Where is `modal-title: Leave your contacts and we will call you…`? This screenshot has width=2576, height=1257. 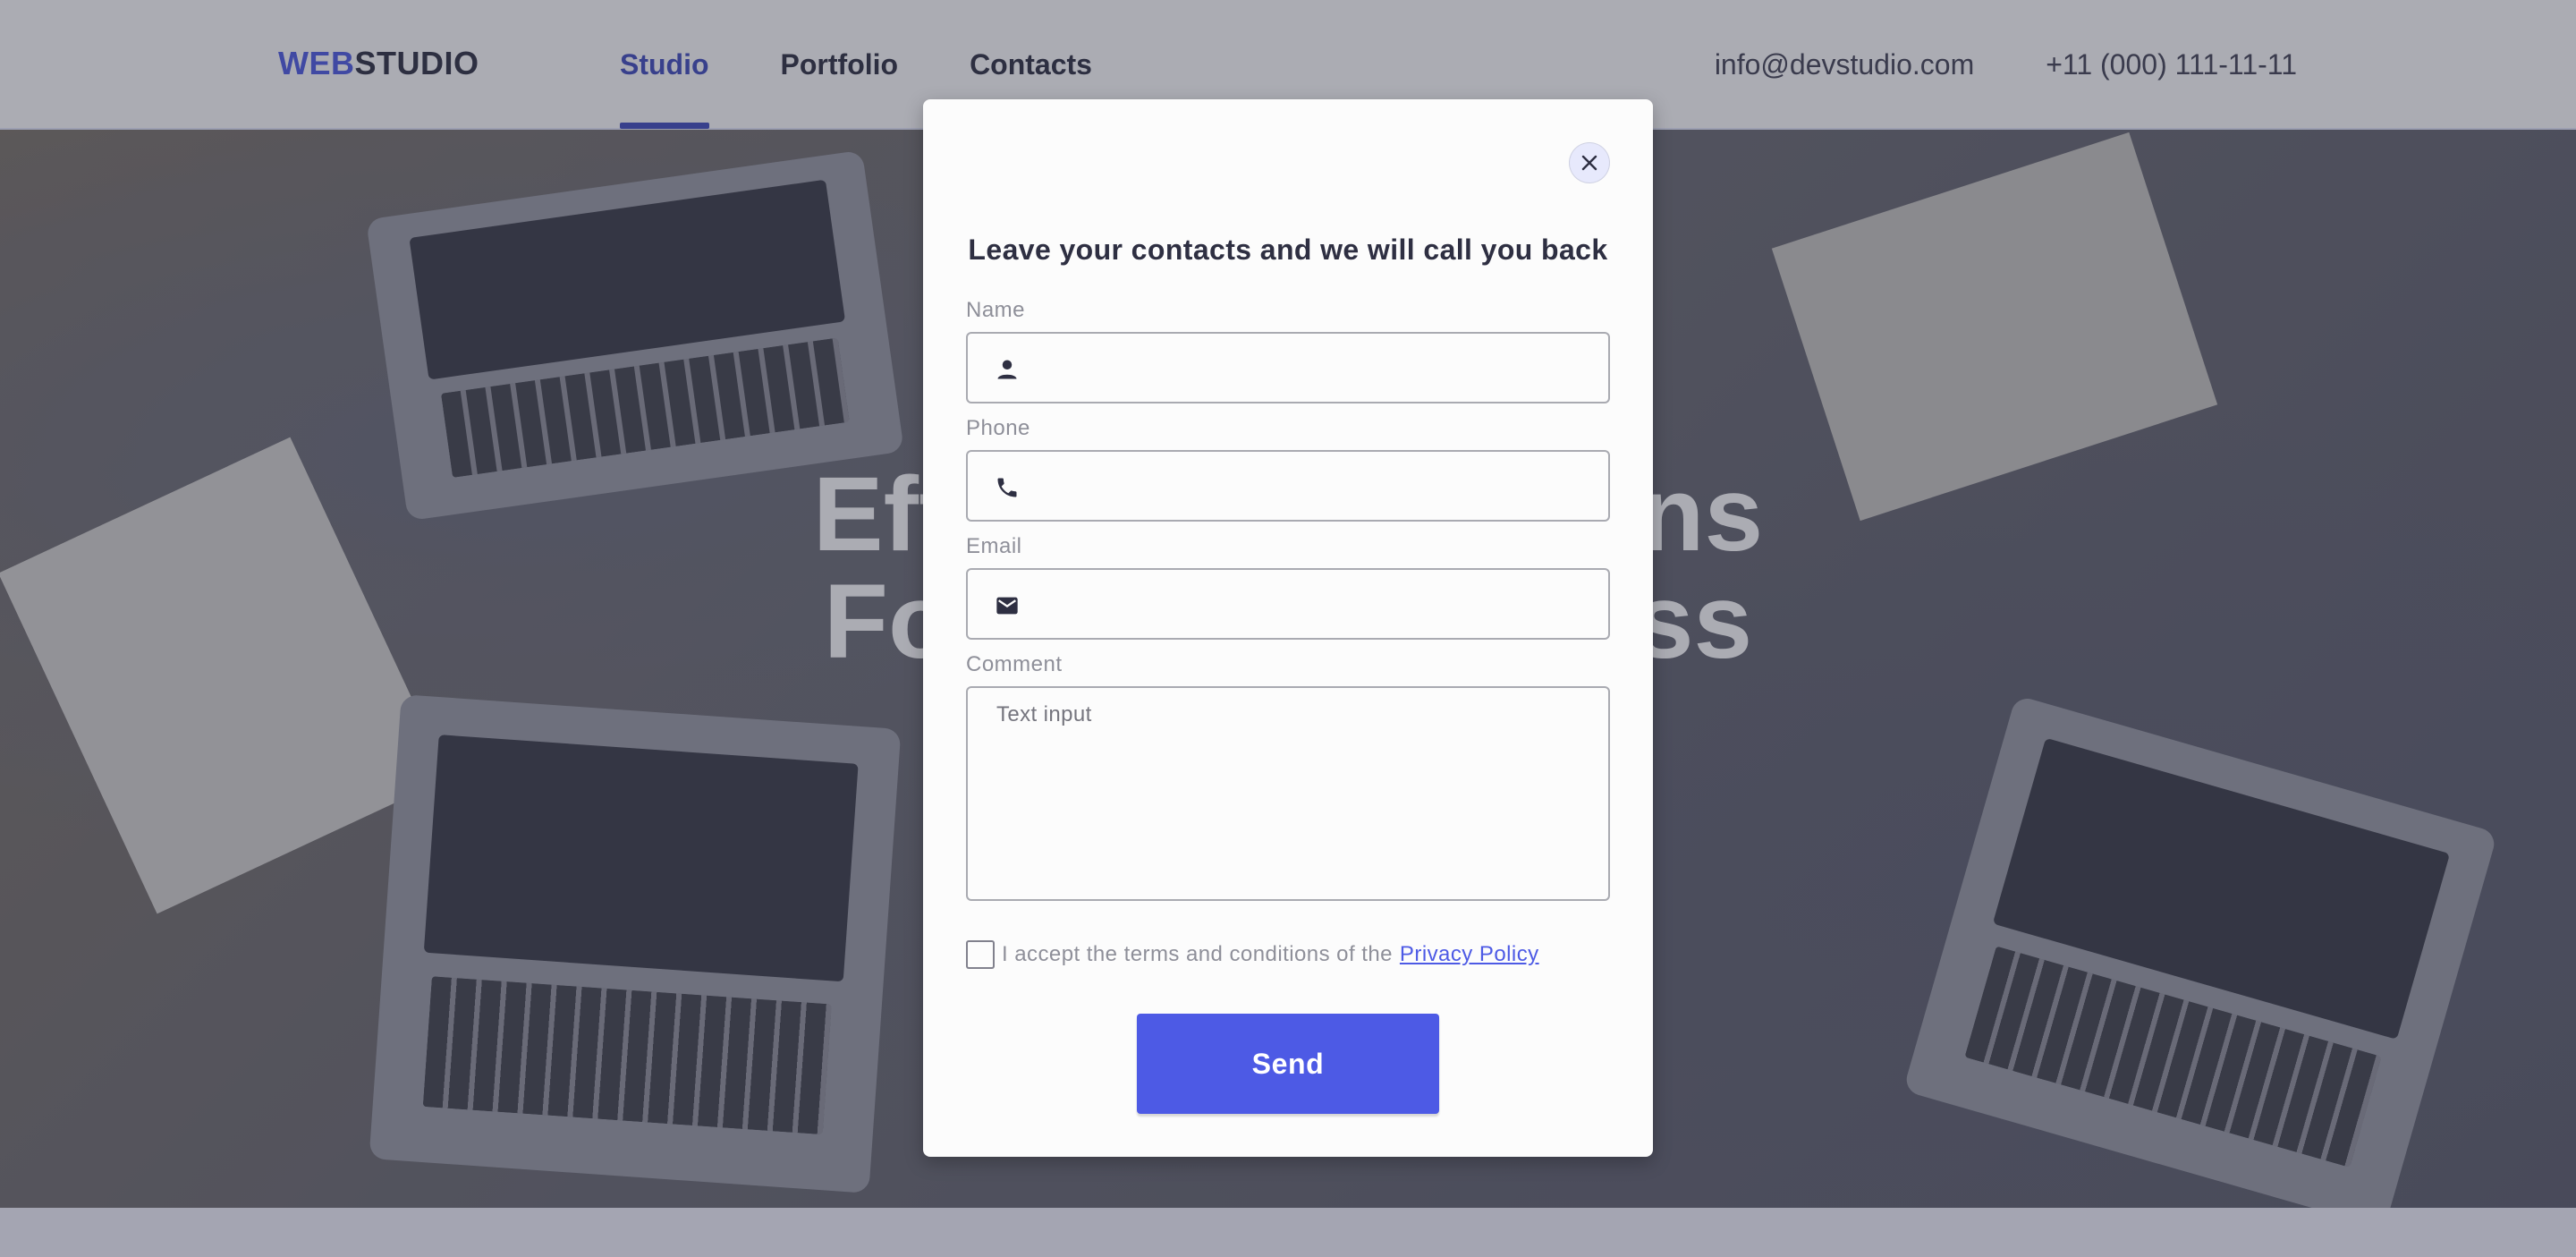 modal-title: Leave your contacts and we will call you… is located at coordinates (1288, 250).